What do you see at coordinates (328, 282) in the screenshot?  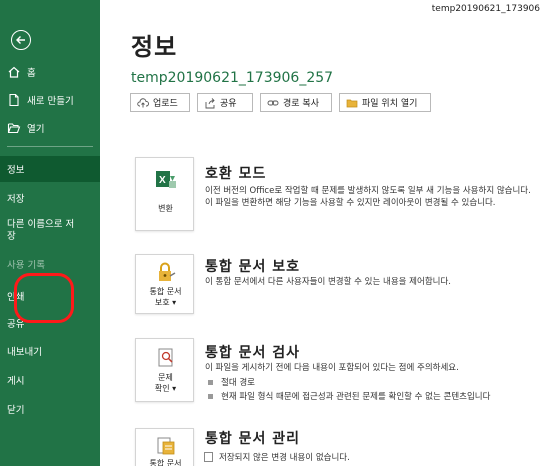 I see `protect-workbook-description: 이 통합 문서에서 다른 사용자들이 변경할 수 있는 내용을 제어합니다.` at bounding box center [328, 282].